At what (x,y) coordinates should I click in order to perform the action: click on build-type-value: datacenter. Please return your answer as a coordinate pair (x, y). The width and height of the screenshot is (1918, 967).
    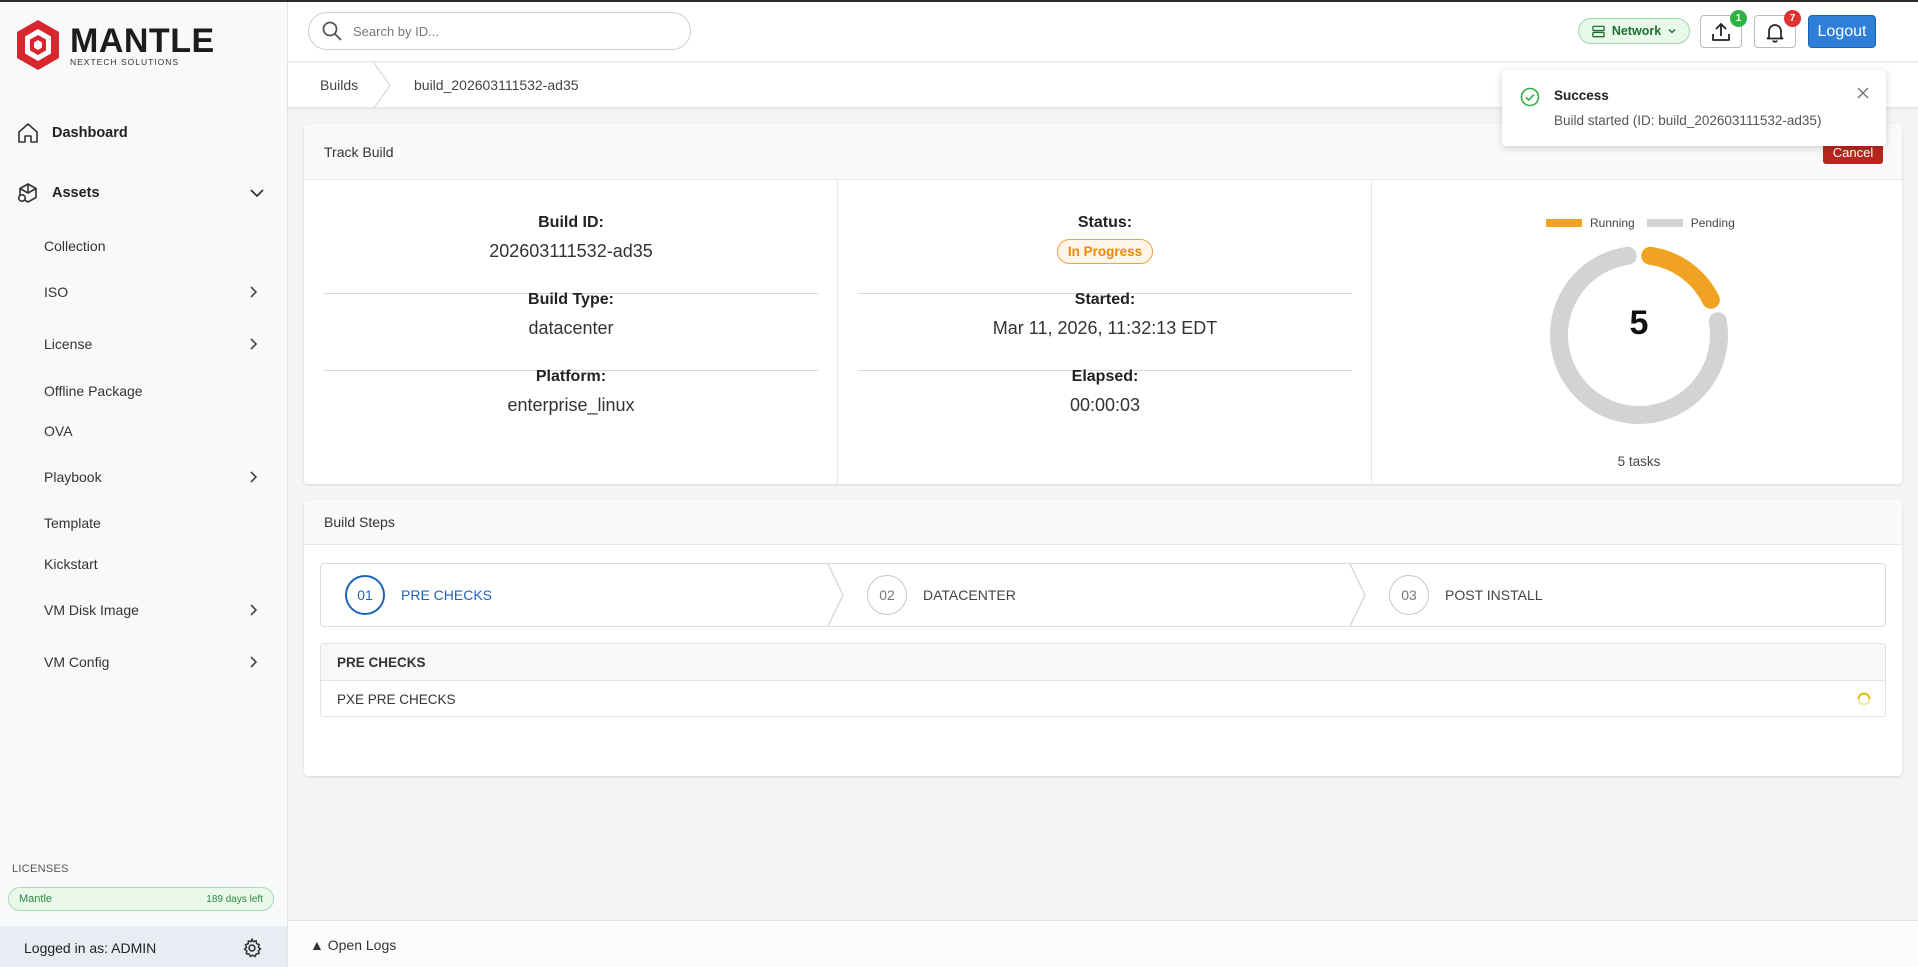
    Looking at the image, I should click on (571, 328).